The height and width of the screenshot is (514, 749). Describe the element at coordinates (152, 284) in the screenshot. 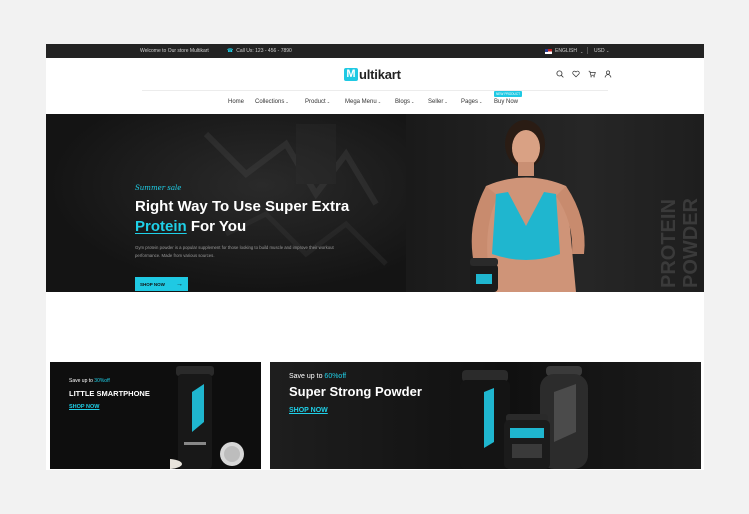

I see `button-label: SHOP NOW` at that location.